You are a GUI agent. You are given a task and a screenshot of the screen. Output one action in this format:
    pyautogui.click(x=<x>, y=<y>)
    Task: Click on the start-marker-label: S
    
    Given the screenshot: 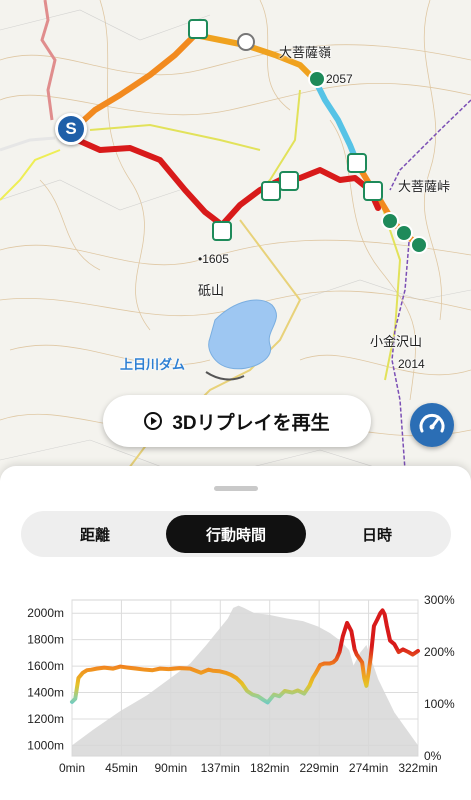 What is the action you would take?
    pyautogui.click(x=71, y=128)
    